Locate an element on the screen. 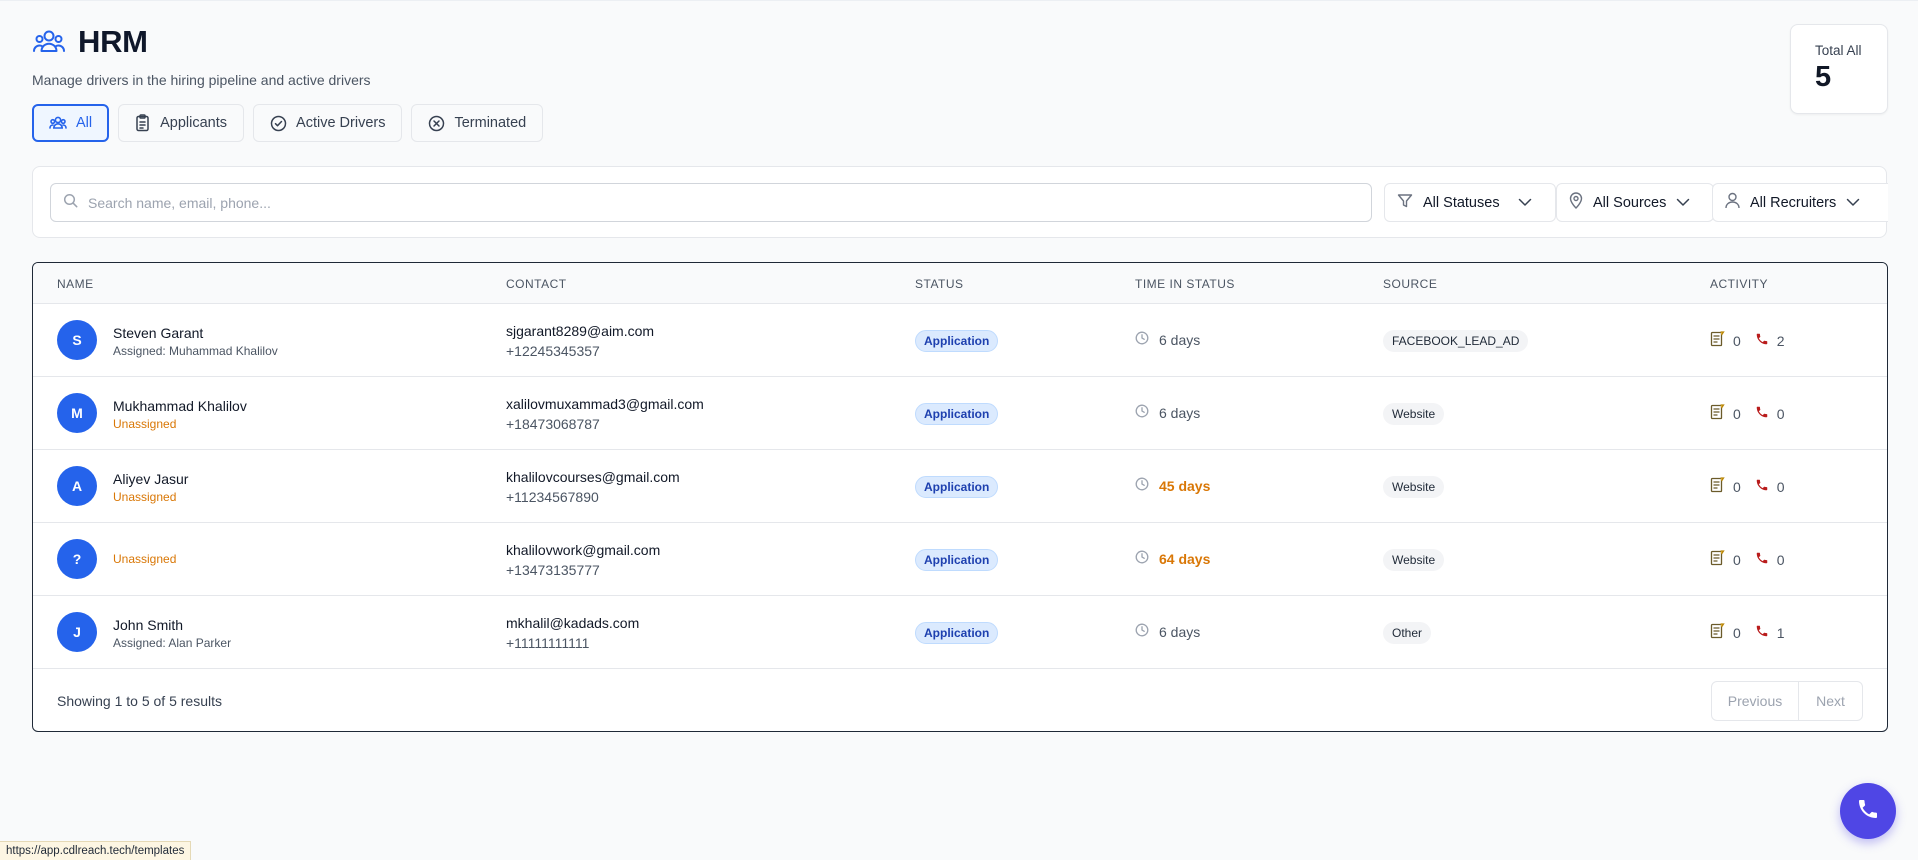 Image resolution: width=1918 pixels, height=860 pixels. clipboard-icon is located at coordinates (143, 123).